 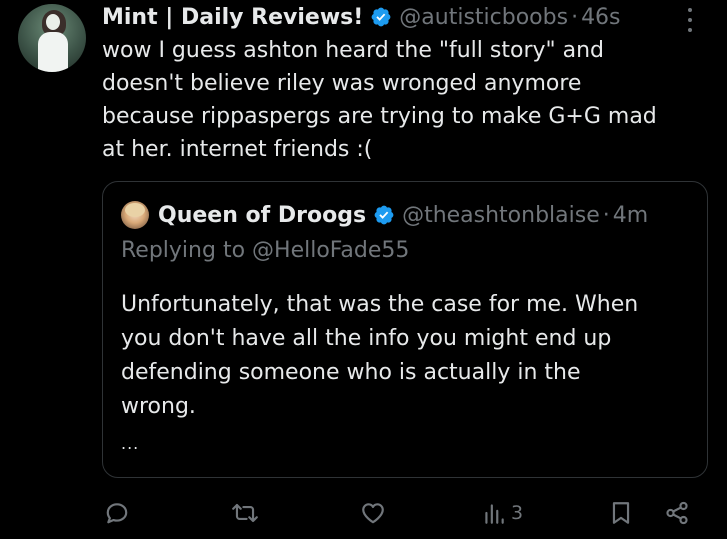 What do you see at coordinates (501, 215) in the screenshot?
I see `quoted-handle: @theashtonblaise` at bounding box center [501, 215].